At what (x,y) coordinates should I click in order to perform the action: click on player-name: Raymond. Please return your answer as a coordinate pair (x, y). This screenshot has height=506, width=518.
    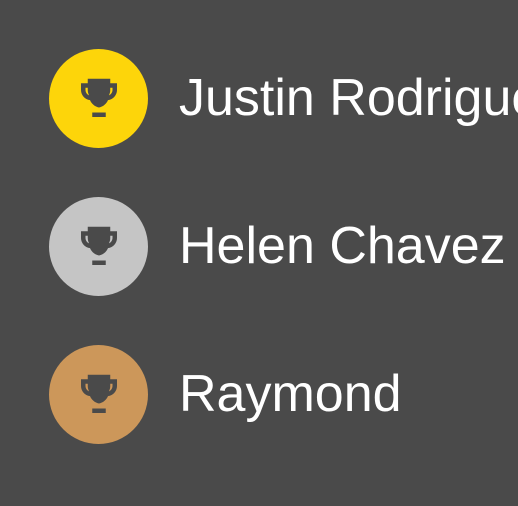
    Looking at the image, I should click on (290, 394).